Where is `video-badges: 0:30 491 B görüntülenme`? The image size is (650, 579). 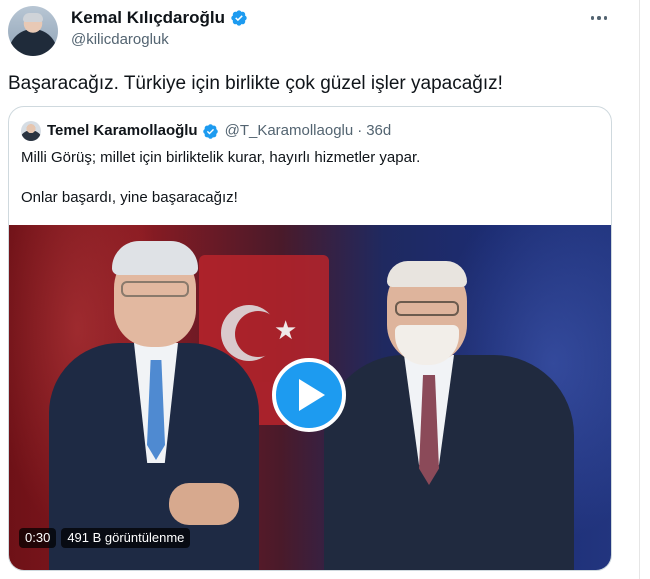
video-badges: 0:30 491 B görüntülenme is located at coordinates (105, 538).